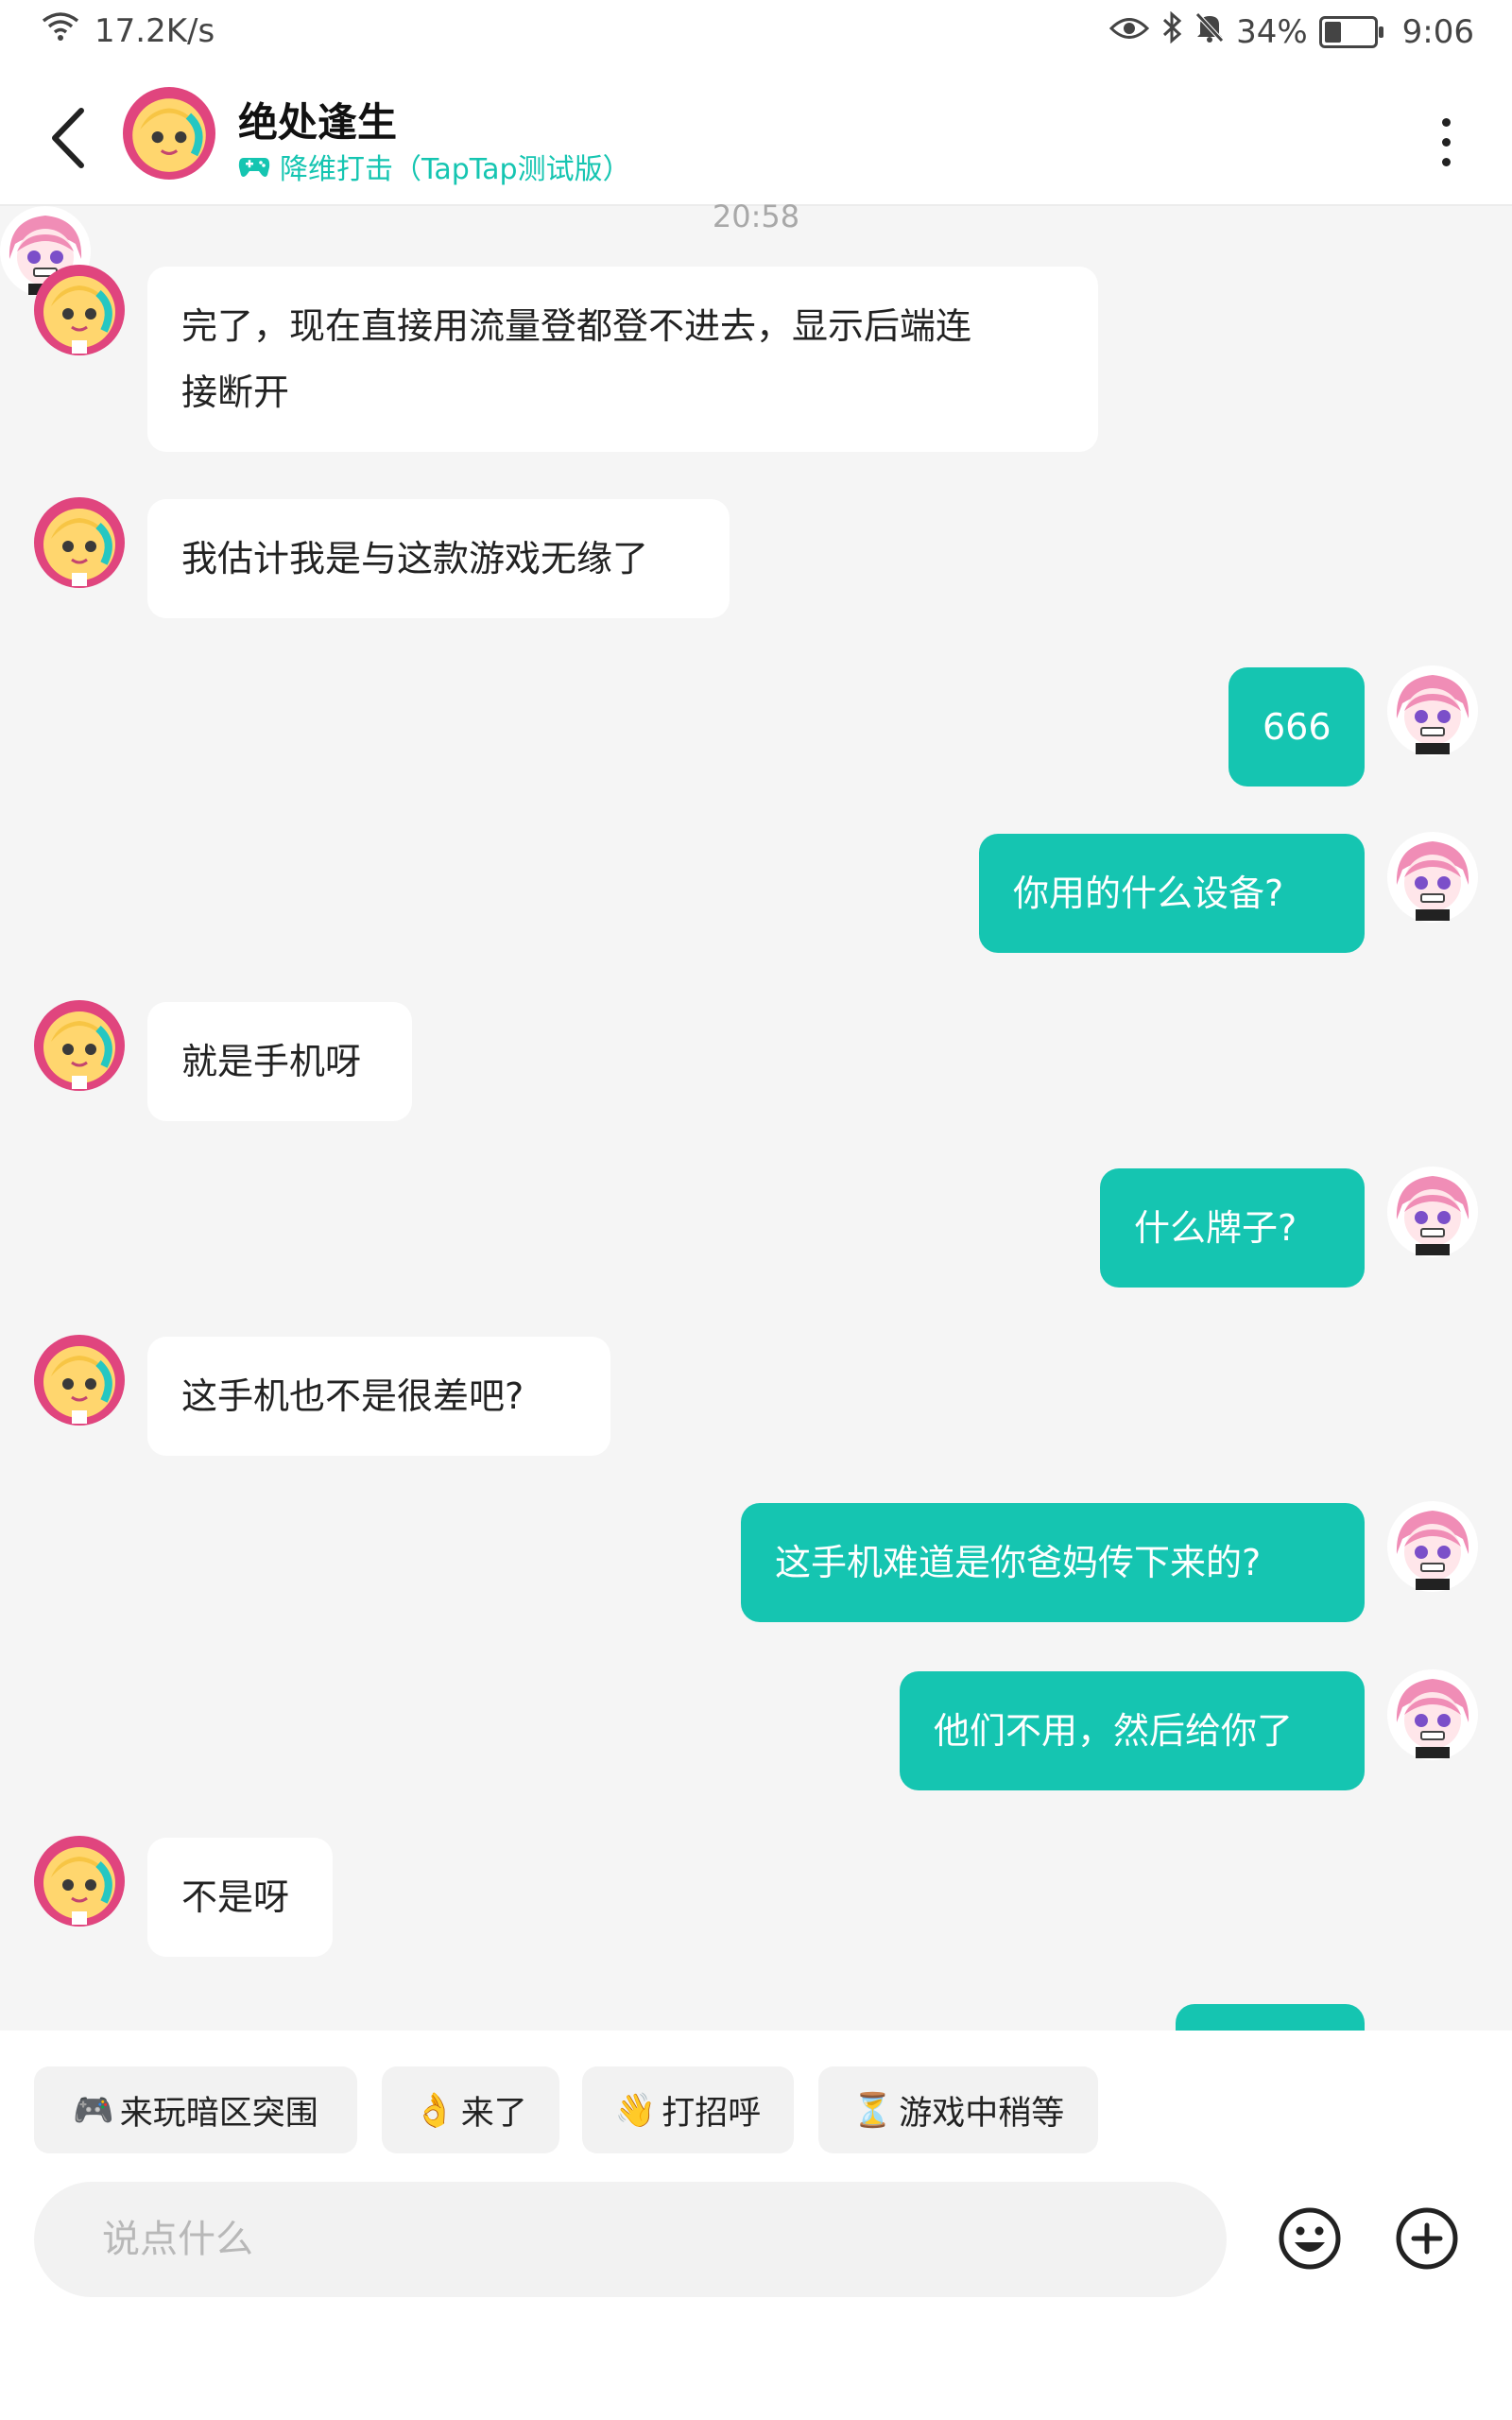 The height and width of the screenshot is (2420, 1512). What do you see at coordinates (576, 326) in the screenshot?
I see `message-text-line: 完了，现在直接用流量登都登不进去，显示后端连` at bounding box center [576, 326].